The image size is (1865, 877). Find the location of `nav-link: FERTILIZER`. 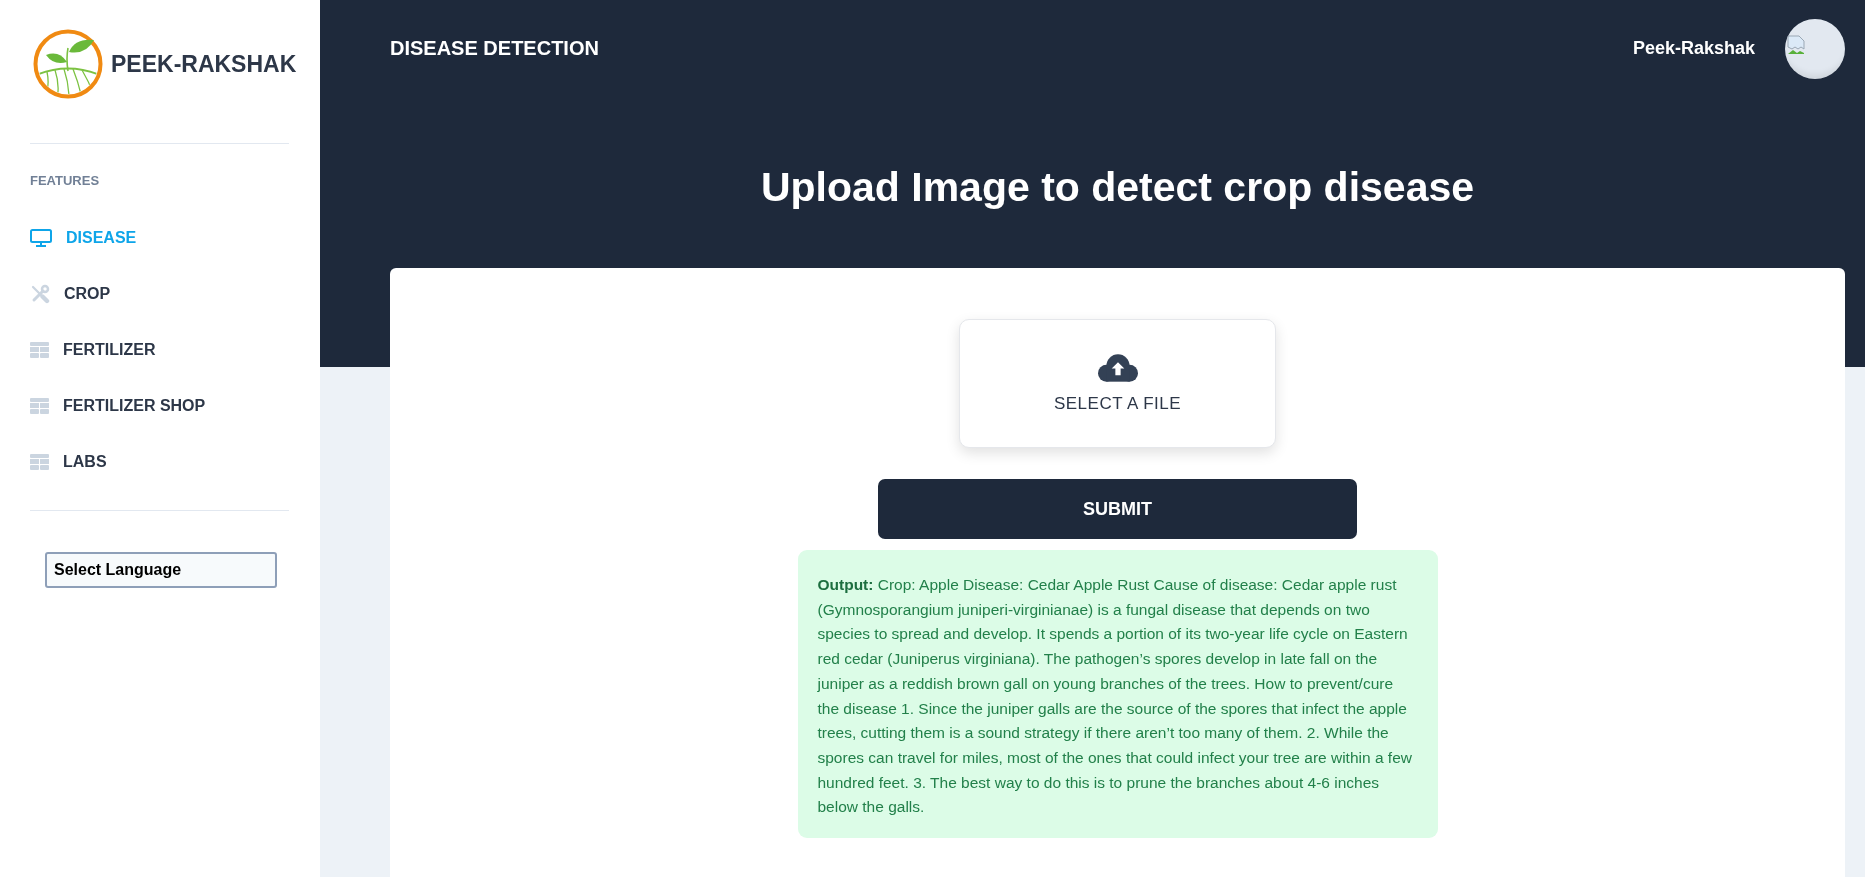

nav-link: FERTILIZER is located at coordinates (93, 350).